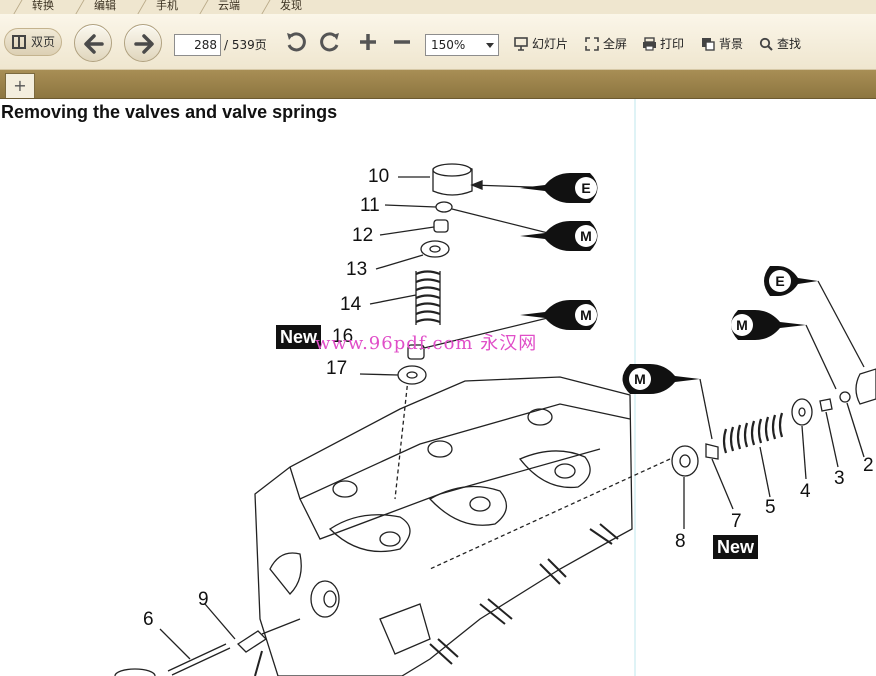 This screenshot has height=676, width=876. Describe the element at coordinates (448, 45) in the screenshot. I see `zoom-value: 150%` at that location.